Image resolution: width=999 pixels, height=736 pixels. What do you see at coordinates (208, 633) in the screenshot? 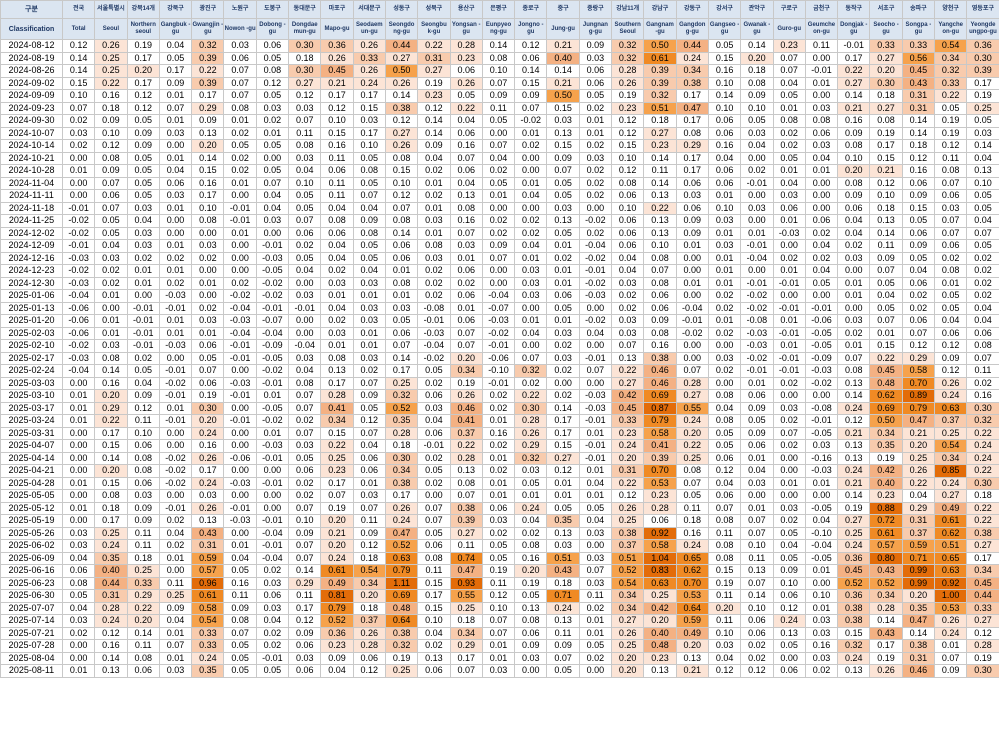
I see `table-cell: 0.33` at bounding box center [208, 633].